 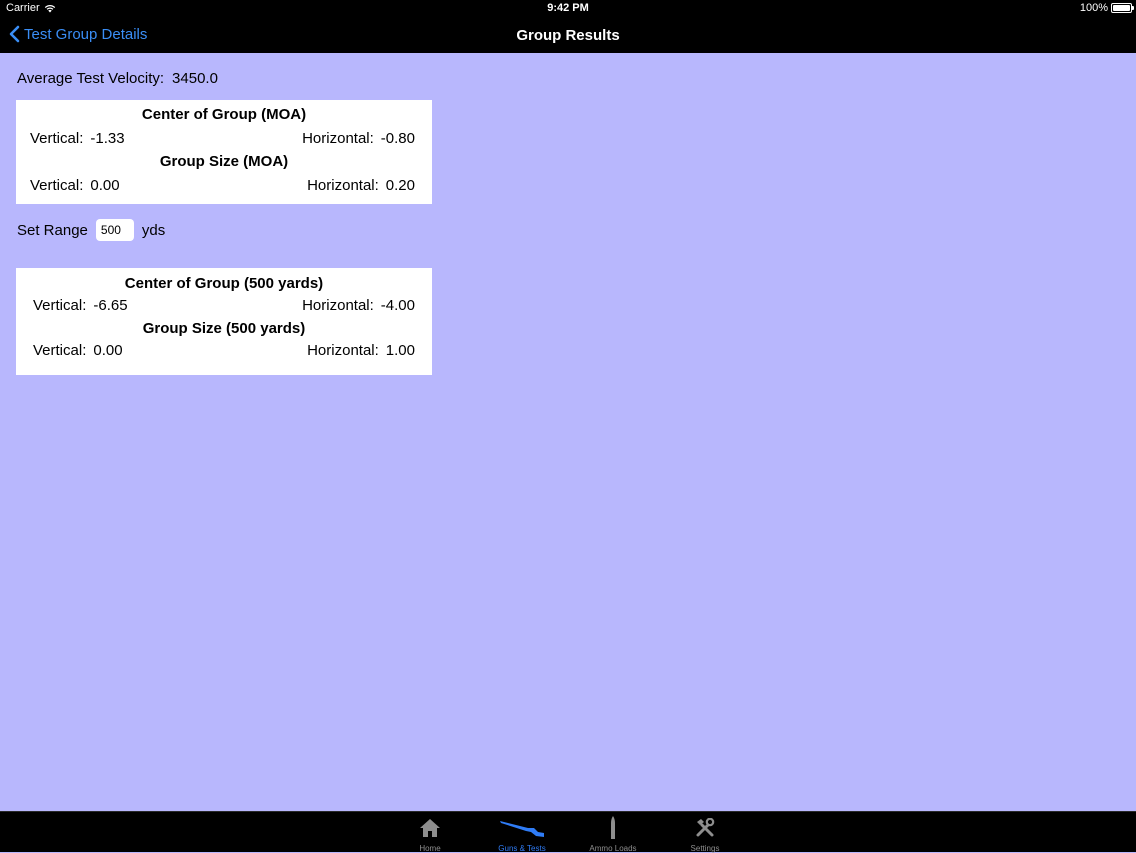 What do you see at coordinates (224, 114) in the screenshot?
I see `center-of-group-moa-heading: Center of Group (MOA)` at bounding box center [224, 114].